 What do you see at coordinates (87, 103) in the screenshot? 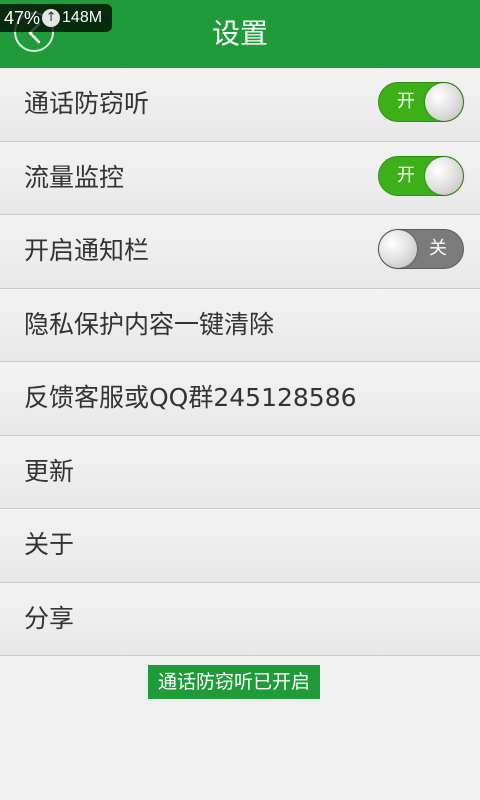
I see `setting-label: 通话防窃听` at bounding box center [87, 103].